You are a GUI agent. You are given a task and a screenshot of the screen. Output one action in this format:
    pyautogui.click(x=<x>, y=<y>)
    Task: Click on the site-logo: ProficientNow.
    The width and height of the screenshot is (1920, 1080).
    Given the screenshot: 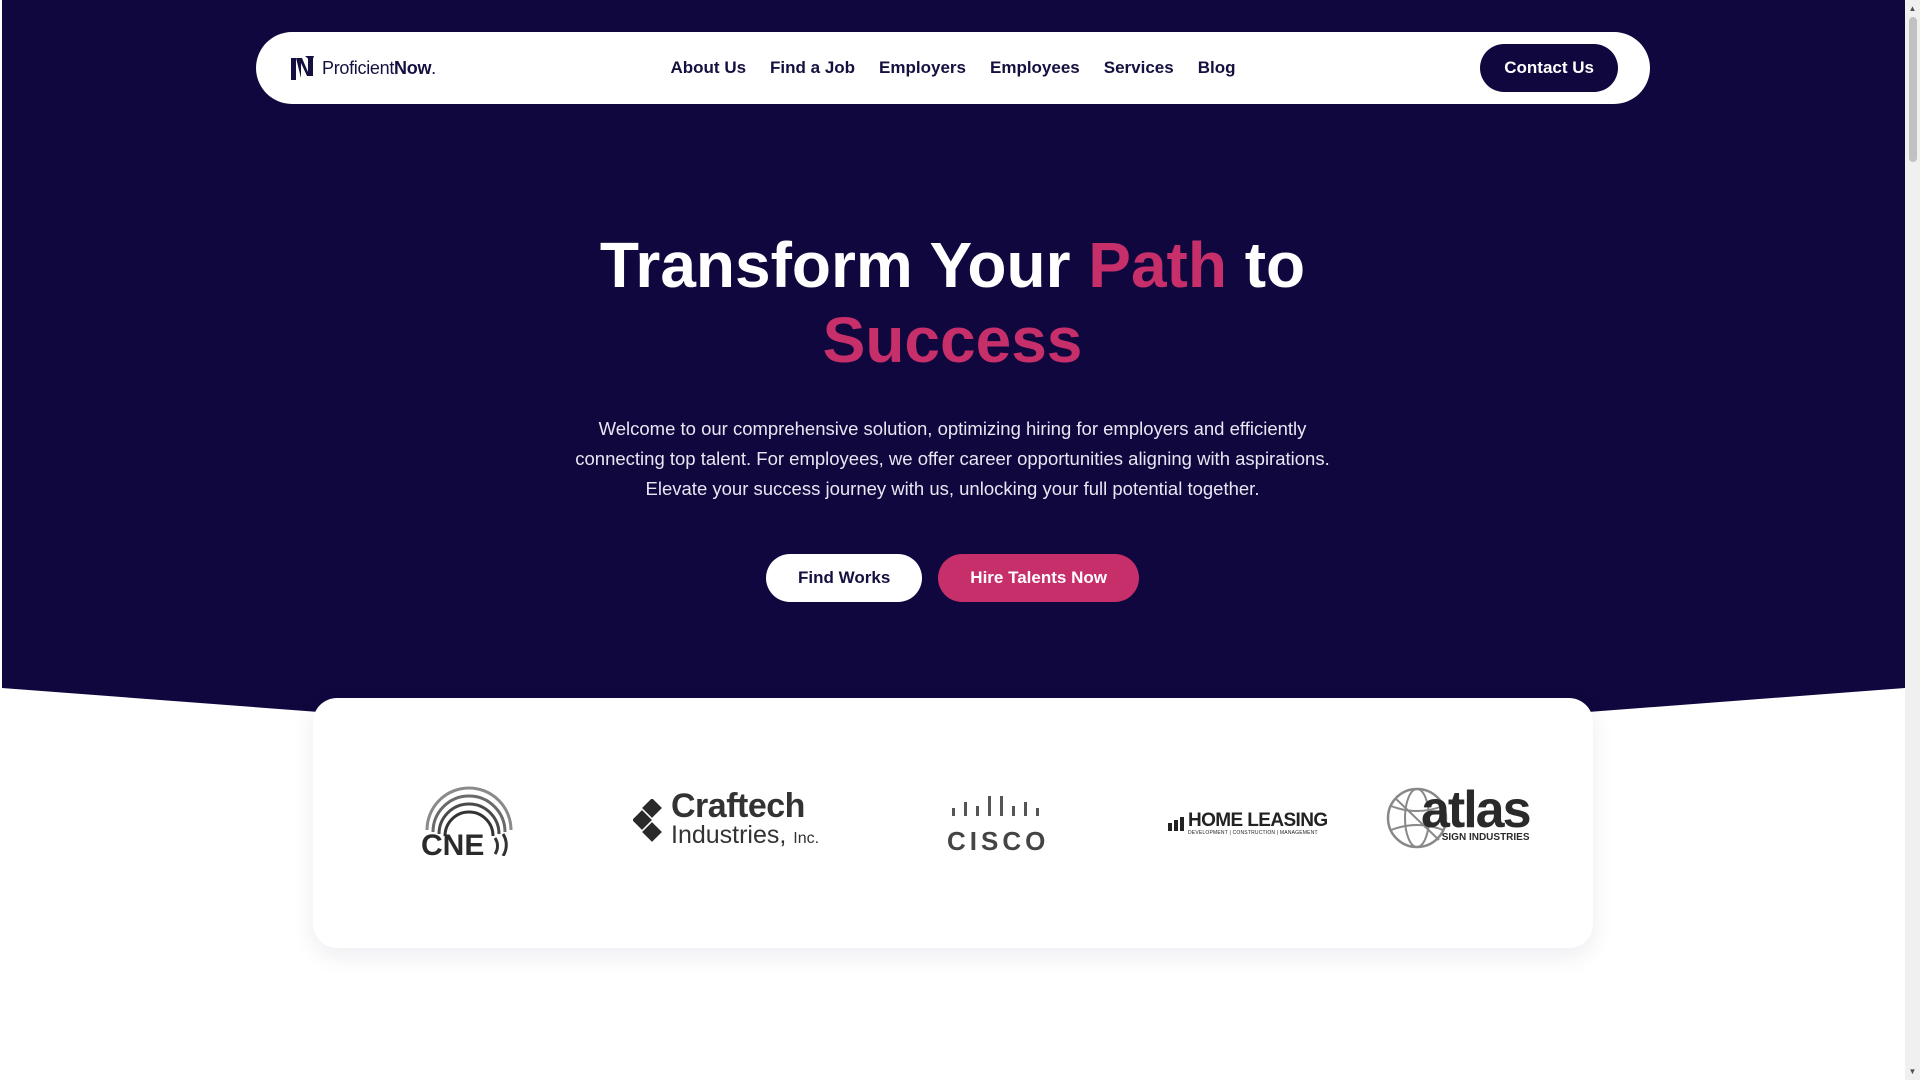 What is the action you would take?
    pyautogui.click(x=362, y=68)
    